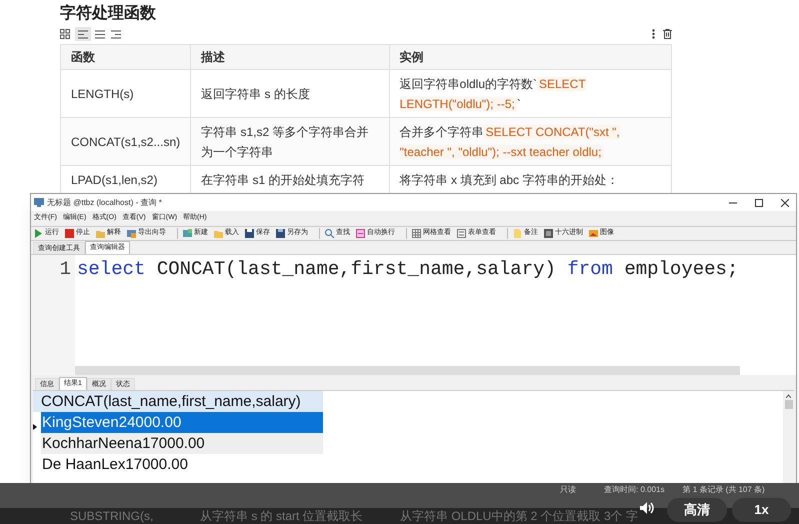 The height and width of the screenshot is (524, 799). I want to click on app-icon, so click(39, 202).